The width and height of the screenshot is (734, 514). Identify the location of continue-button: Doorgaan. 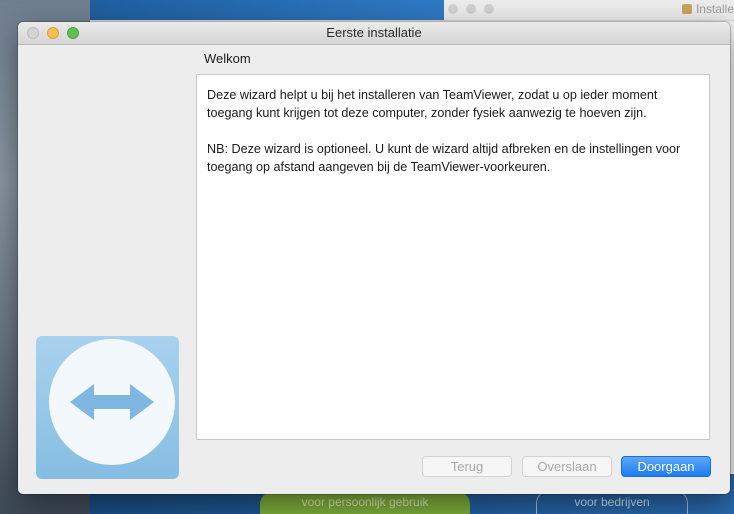
(666, 466).